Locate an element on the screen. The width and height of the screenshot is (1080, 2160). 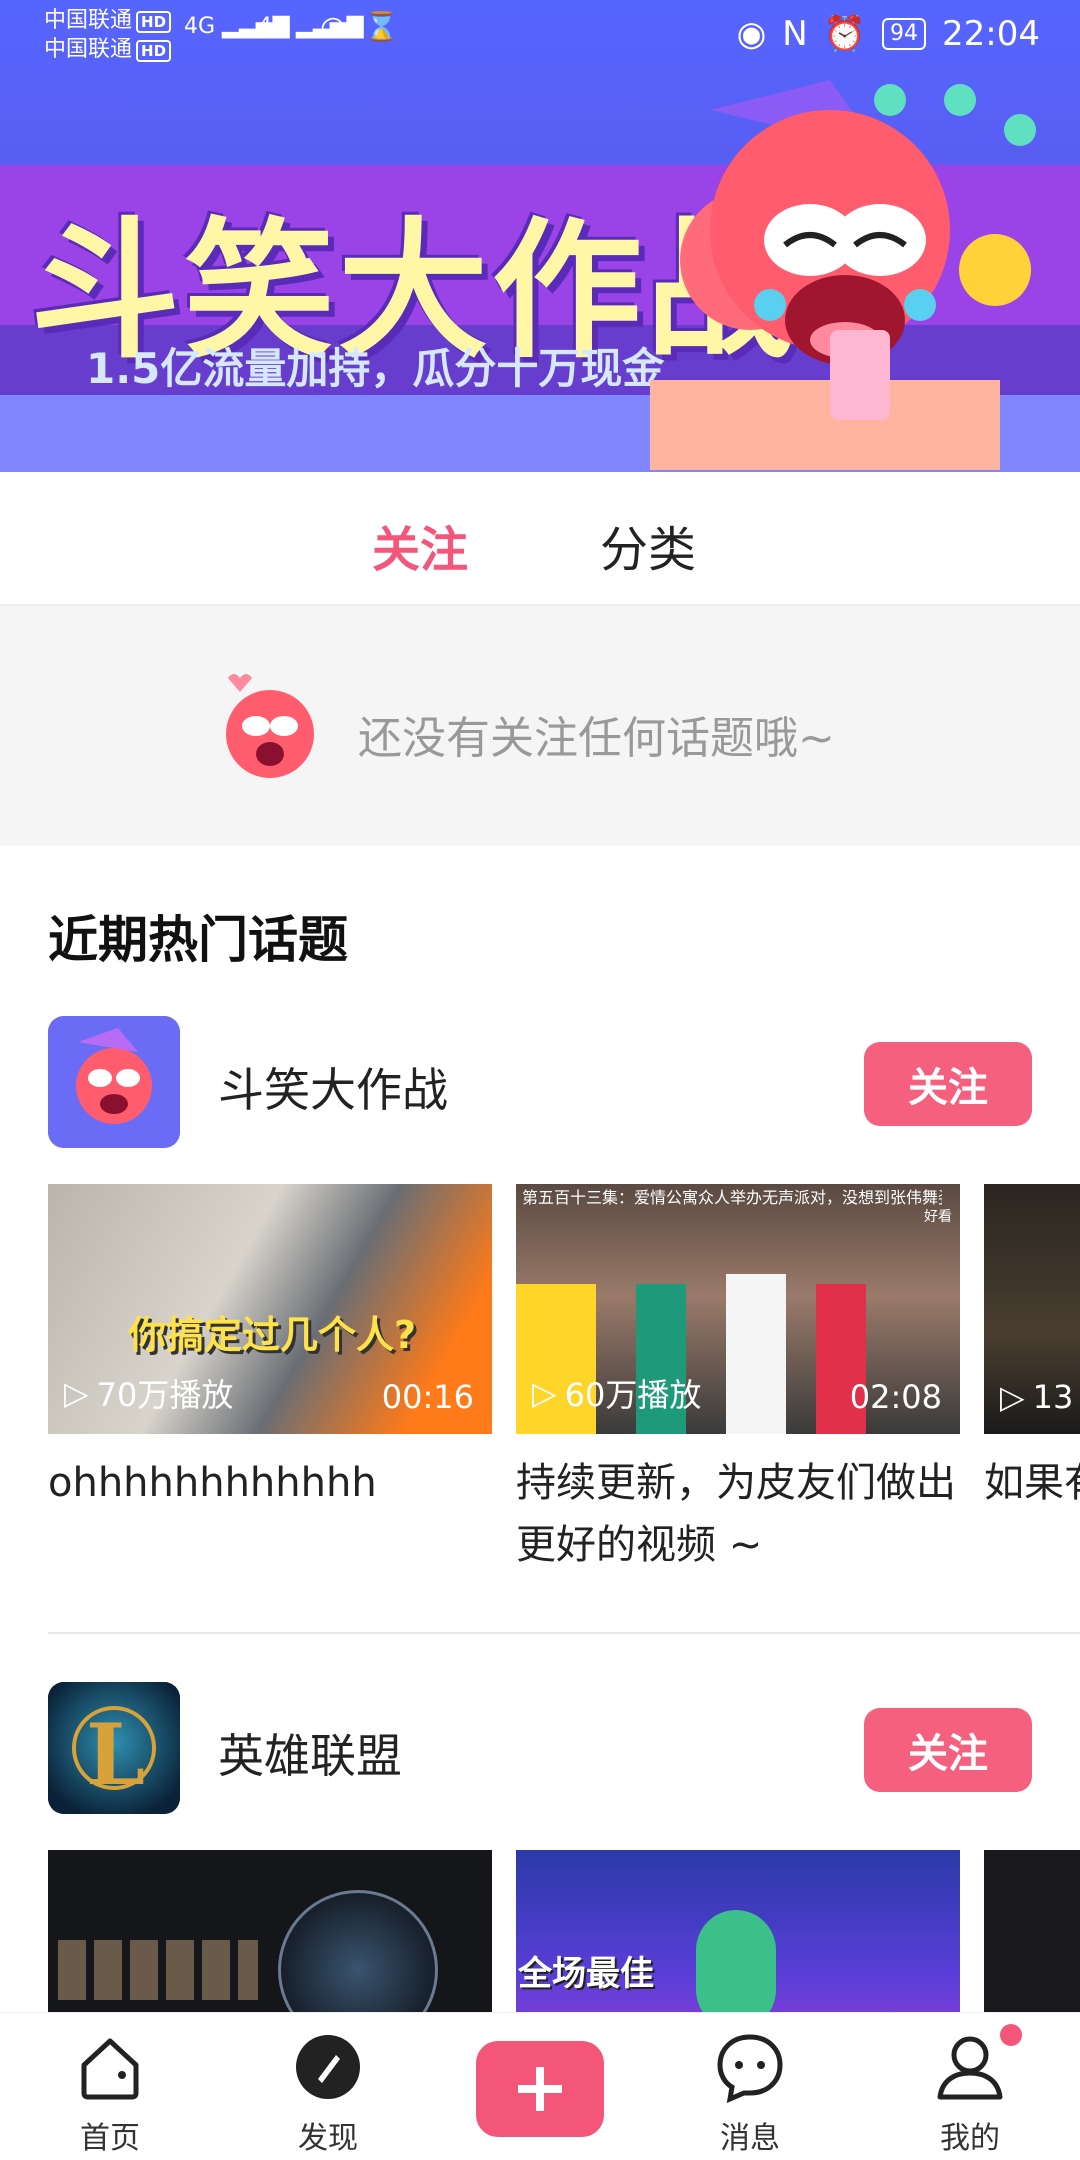
profile-icon is located at coordinates (970, 2068).